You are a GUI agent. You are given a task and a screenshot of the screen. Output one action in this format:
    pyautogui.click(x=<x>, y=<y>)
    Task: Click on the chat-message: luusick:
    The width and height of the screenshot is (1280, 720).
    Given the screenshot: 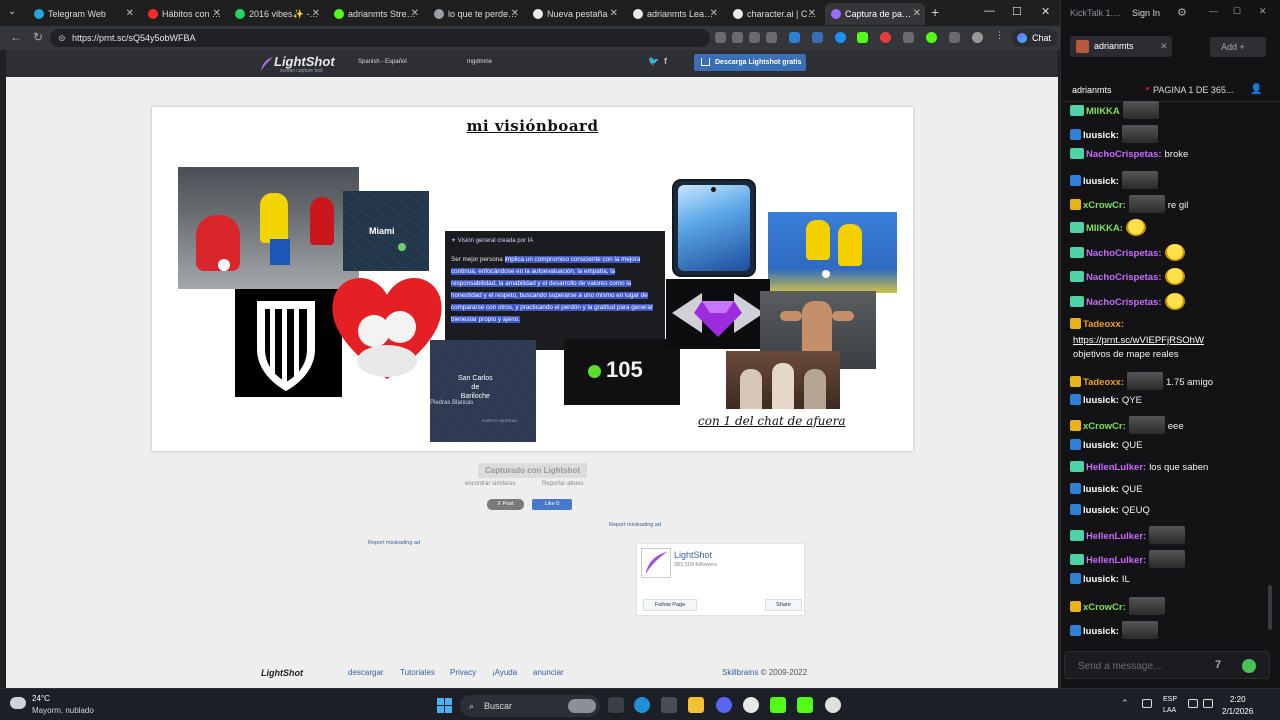 What is the action you would take?
    pyautogui.click(x=1168, y=630)
    